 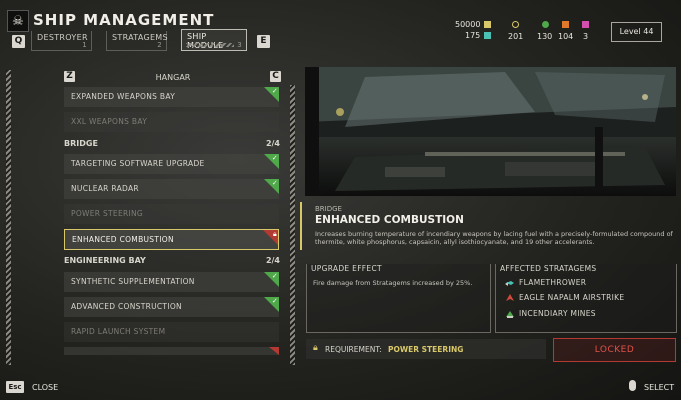 I want to click on upgrade-effect-header: UPGRADE EFFECT, so click(x=346, y=268).